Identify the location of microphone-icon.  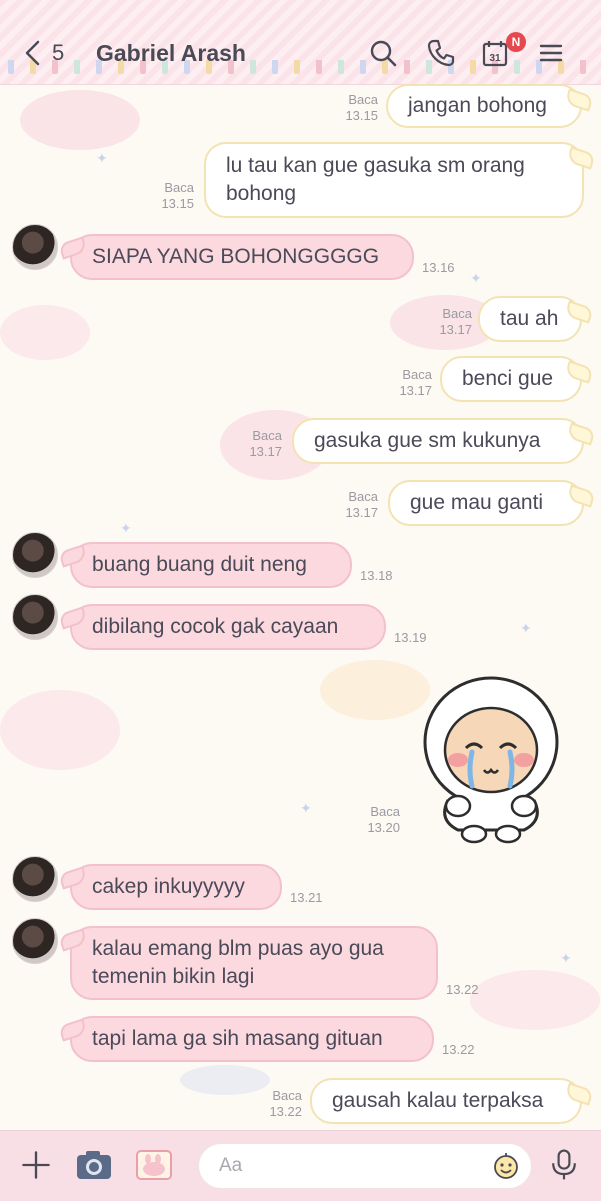
(564, 1164).